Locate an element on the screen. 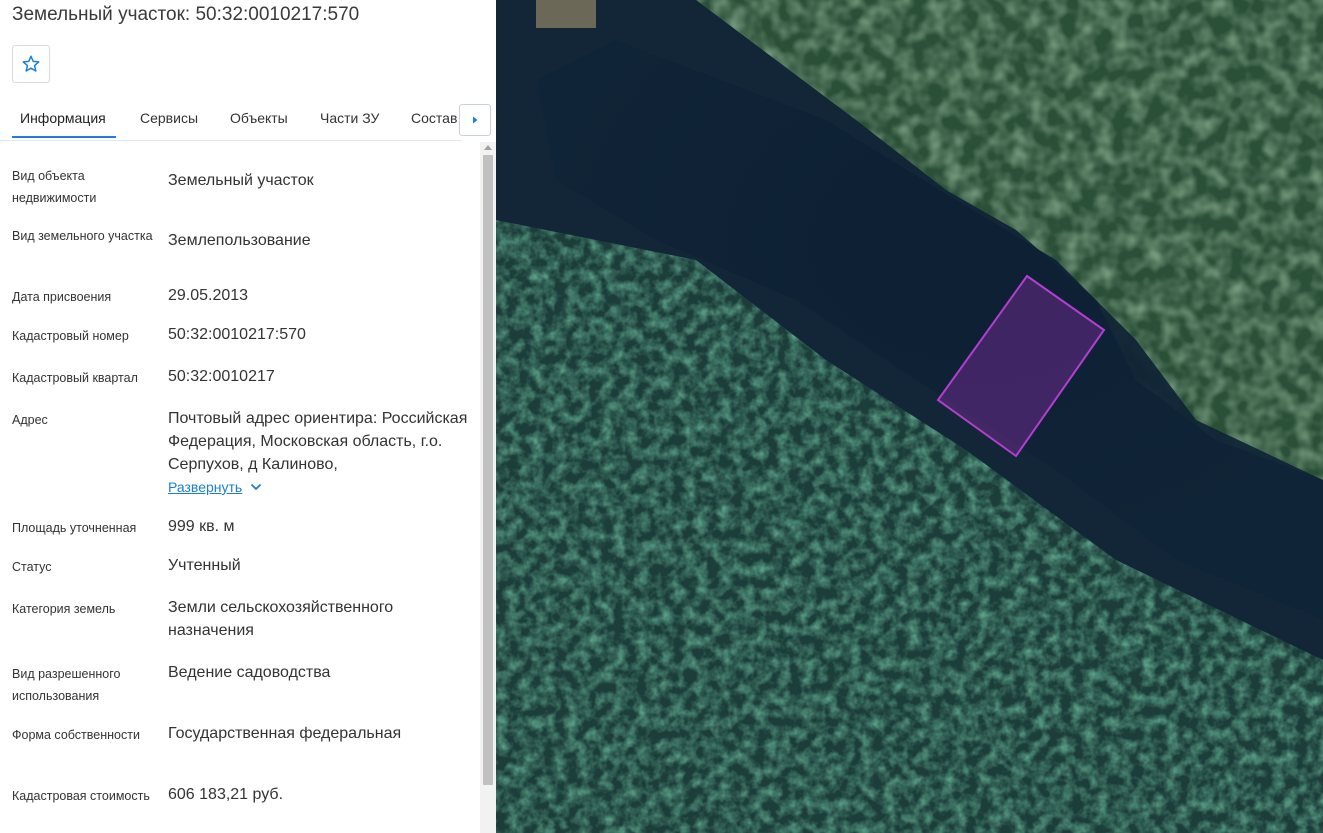 The height and width of the screenshot is (833, 1323). info-value: 999 кв. м is located at coordinates (201, 526).